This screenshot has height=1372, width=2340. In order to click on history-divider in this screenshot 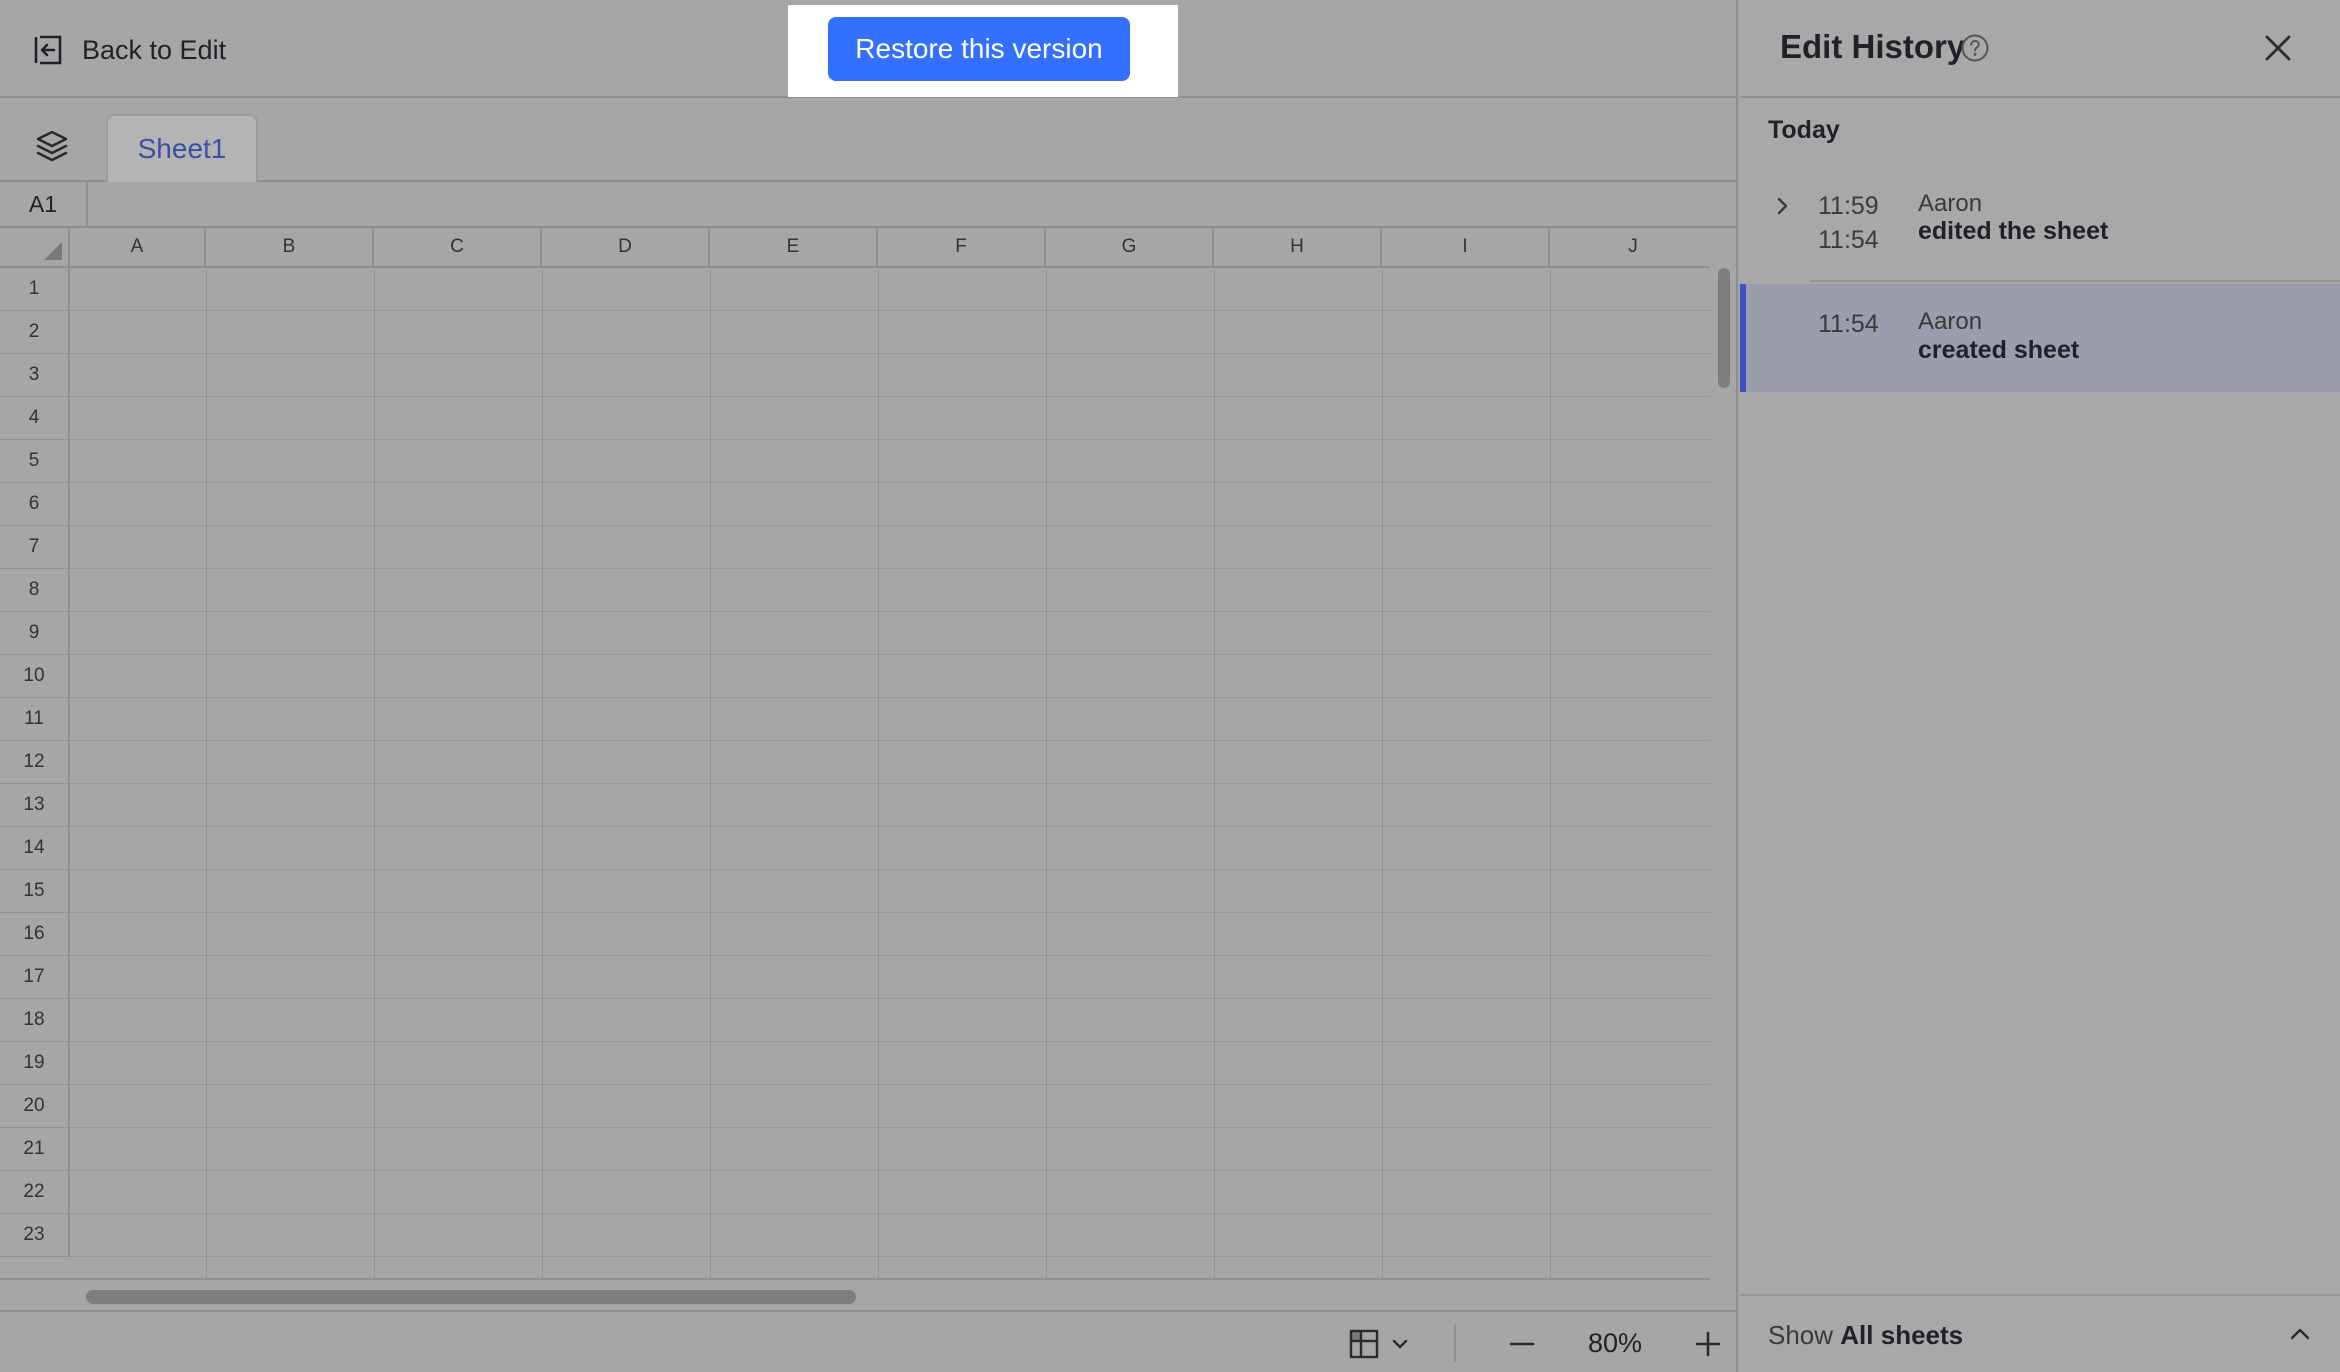, I will do `click(2075, 281)`.